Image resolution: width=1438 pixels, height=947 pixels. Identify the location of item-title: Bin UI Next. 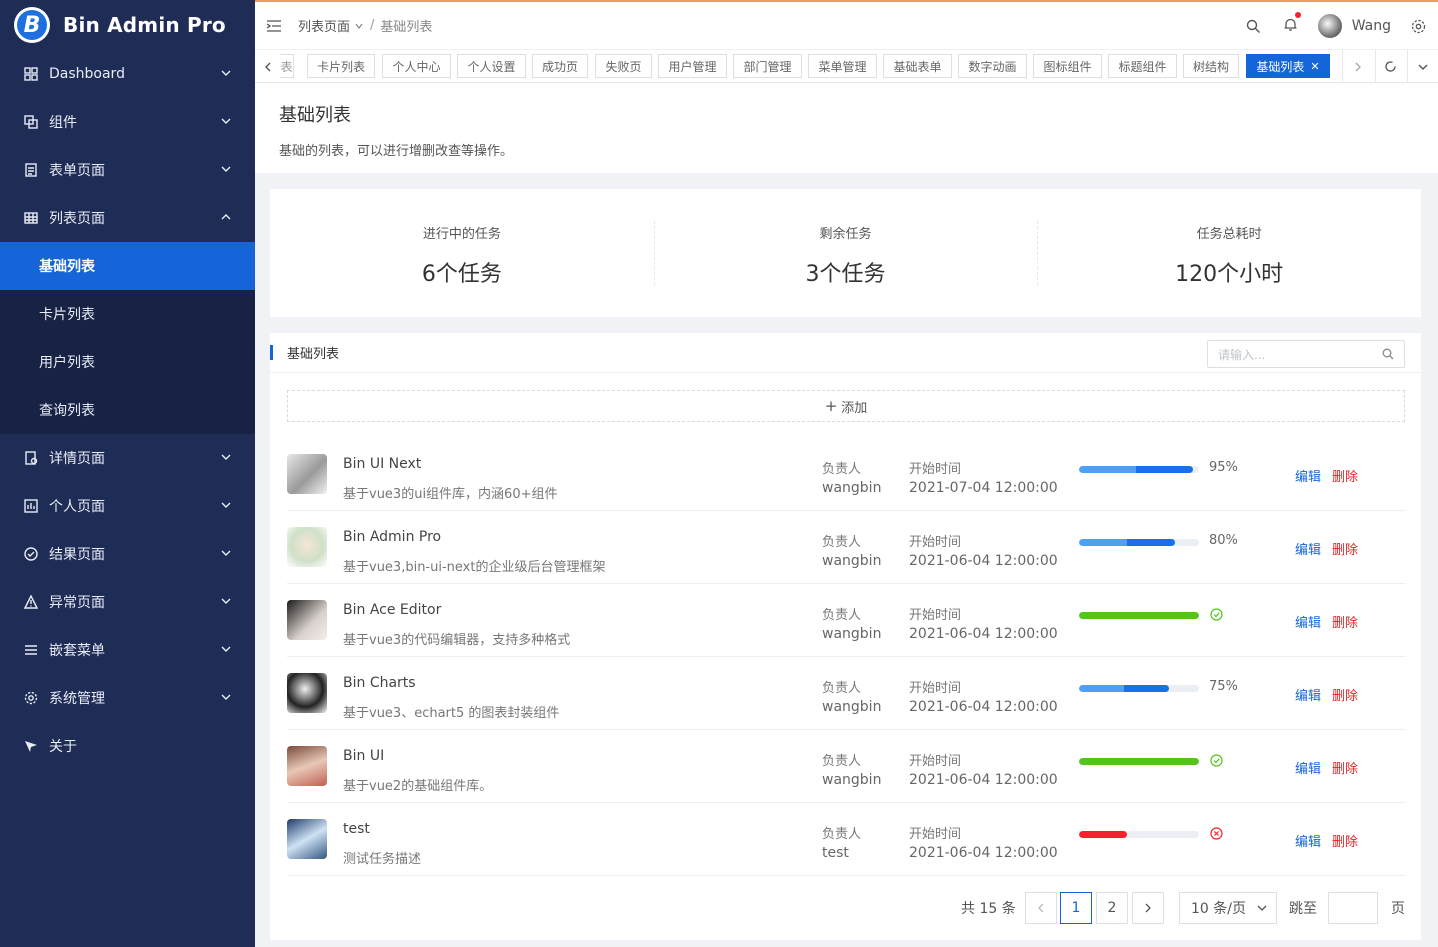
(382, 464).